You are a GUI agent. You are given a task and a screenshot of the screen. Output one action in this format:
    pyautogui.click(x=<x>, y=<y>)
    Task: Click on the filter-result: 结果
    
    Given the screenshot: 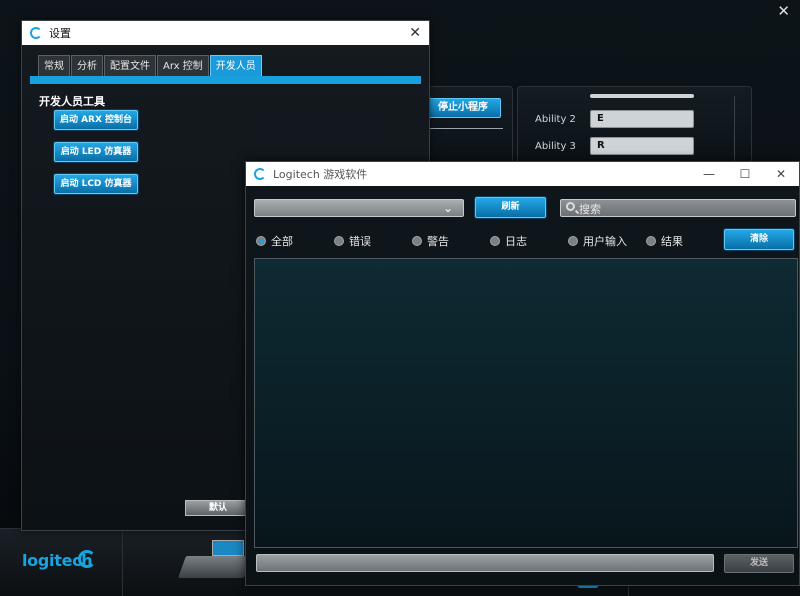 What is the action you would take?
    pyautogui.click(x=685, y=241)
    